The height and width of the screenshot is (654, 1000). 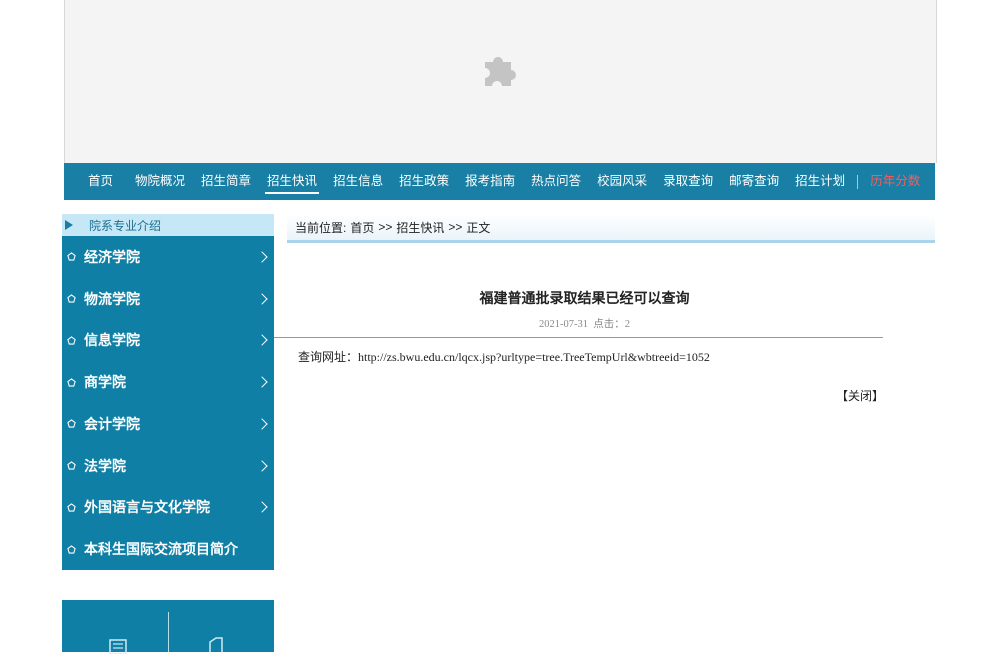 What do you see at coordinates (578, 337) in the screenshot?
I see `title-divider` at bounding box center [578, 337].